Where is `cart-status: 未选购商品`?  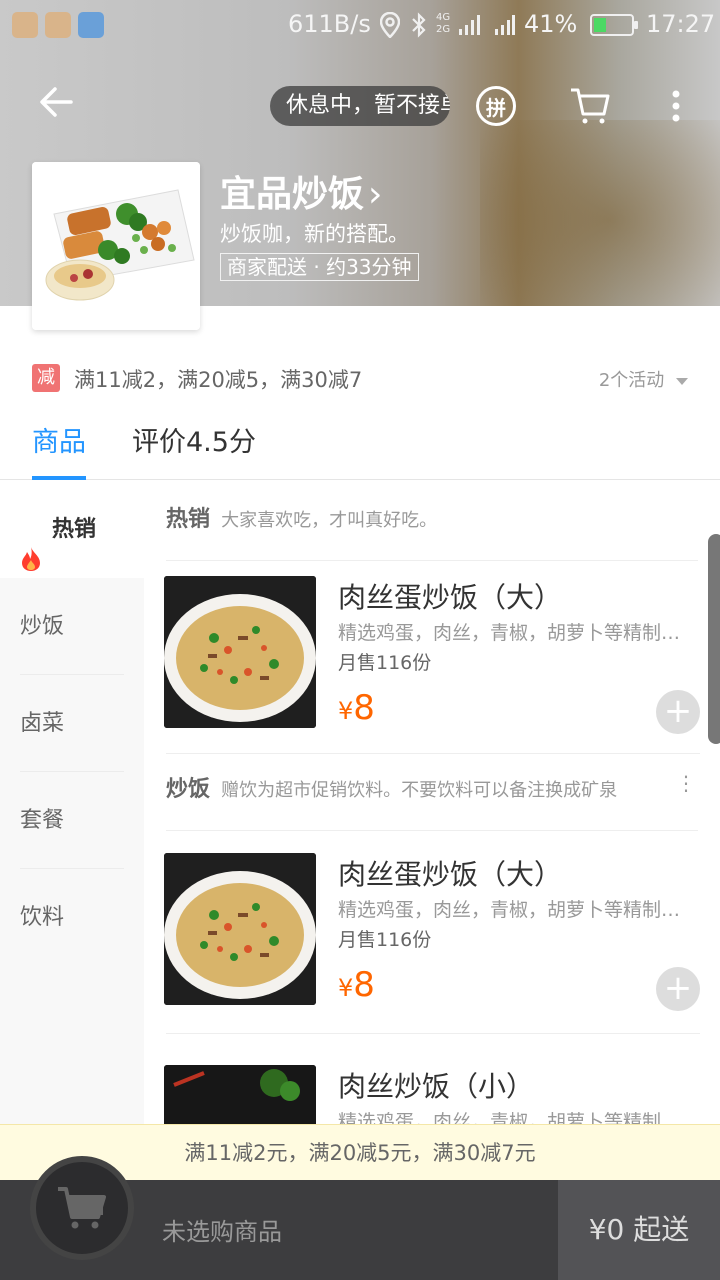 cart-status: 未选购商品 is located at coordinates (222, 1232).